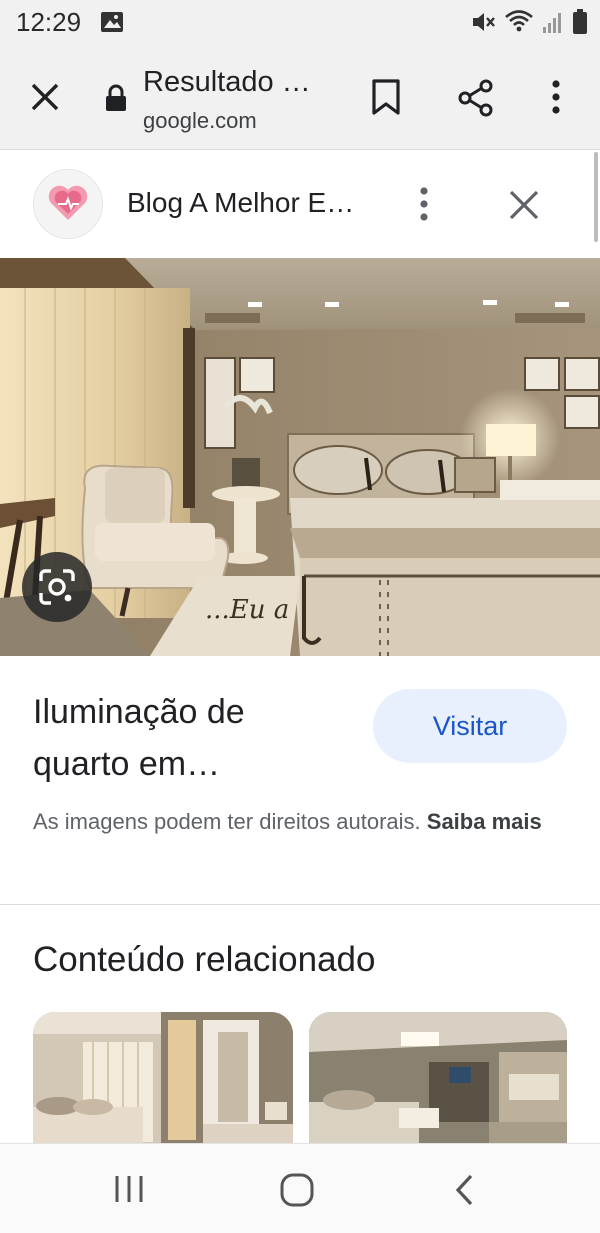 This screenshot has width=600, height=1233. I want to click on system-nav-bar, so click(300, 1188).